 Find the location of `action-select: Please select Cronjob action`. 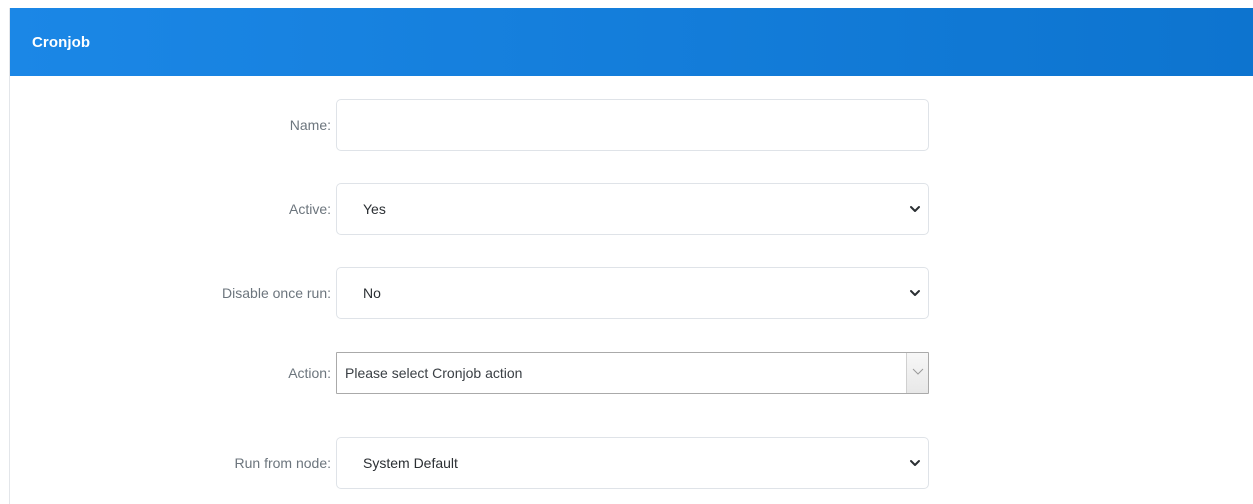

action-select: Please select Cronjob action is located at coordinates (632, 373).